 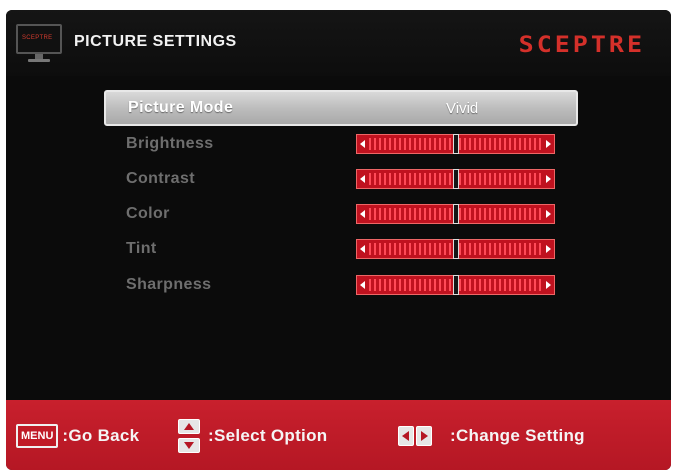 What do you see at coordinates (181, 107) in the screenshot?
I see `menu-item-label: Picture Mode` at bounding box center [181, 107].